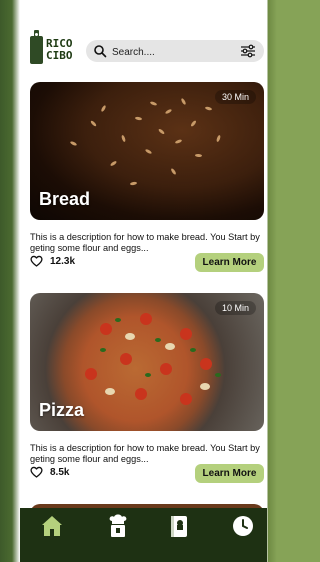 This screenshot has height=562, width=320. I want to click on likes-count: 8.5k, so click(60, 472).